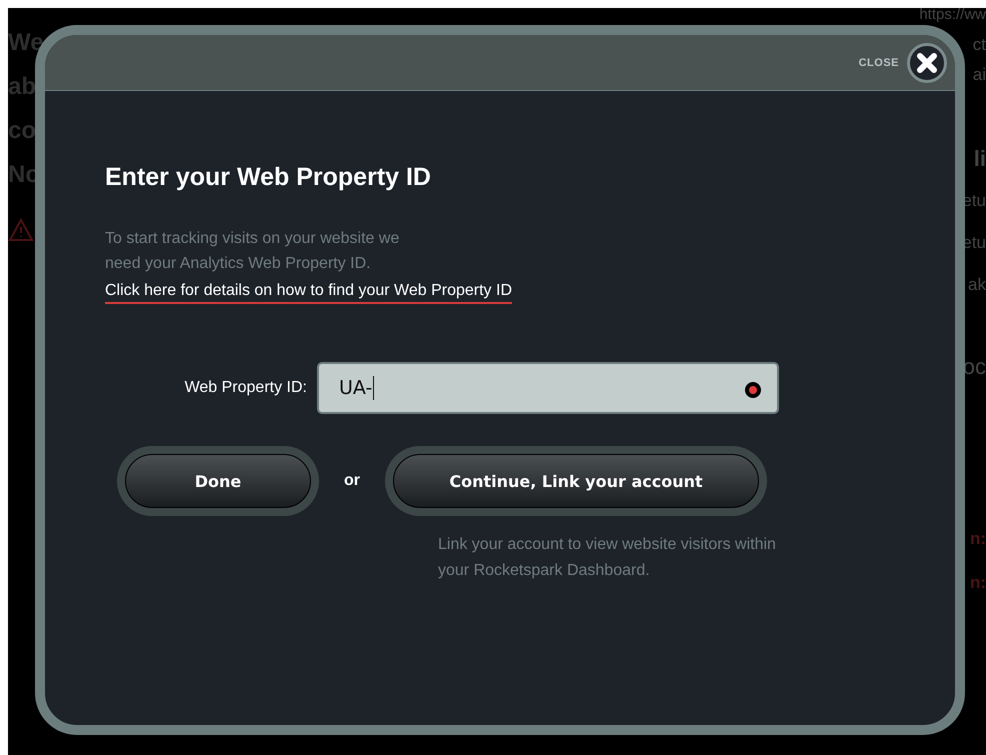 Image resolution: width=986 pixels, height=755 pixels. I want to click on warning-icon, so click(21, 230).